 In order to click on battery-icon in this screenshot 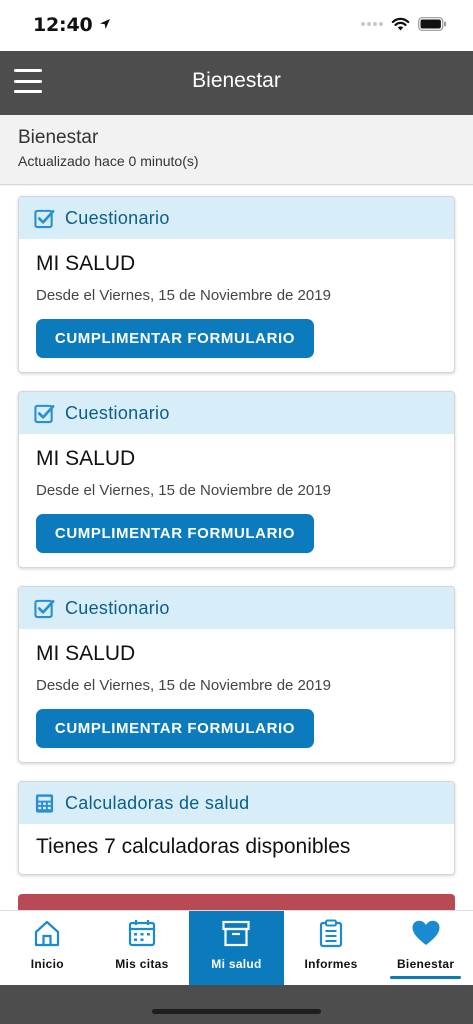, I will do `click(432, 24)`.